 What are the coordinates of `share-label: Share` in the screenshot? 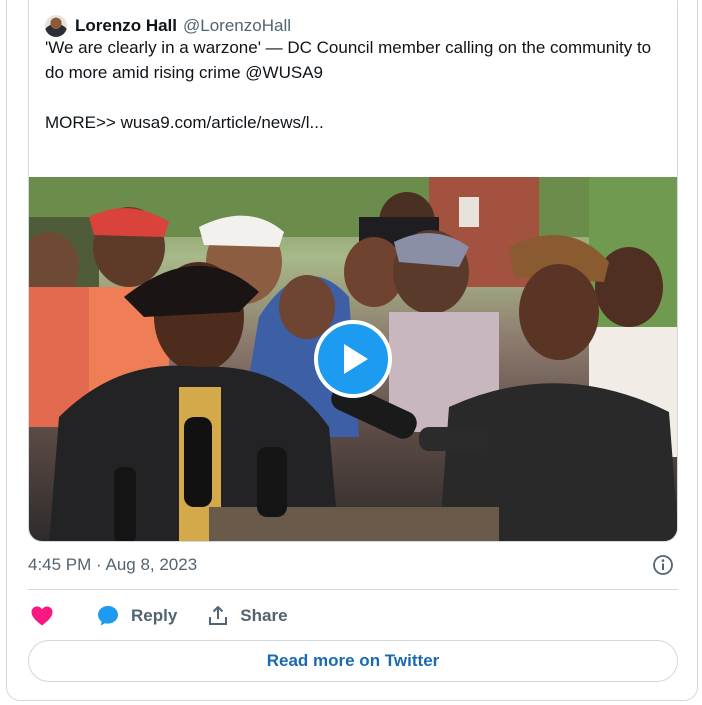 It's located at (264, 615).